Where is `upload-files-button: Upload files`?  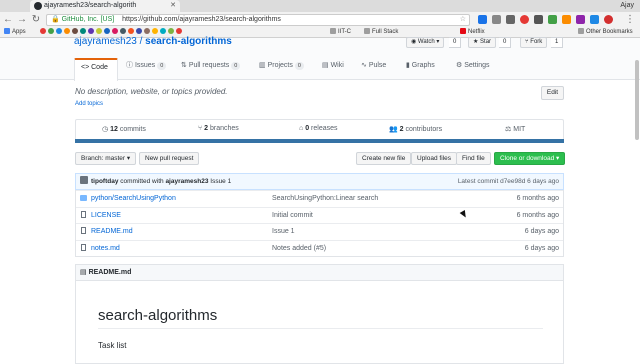 upload-files-button: Upload files is located at coordinates (434, 158).